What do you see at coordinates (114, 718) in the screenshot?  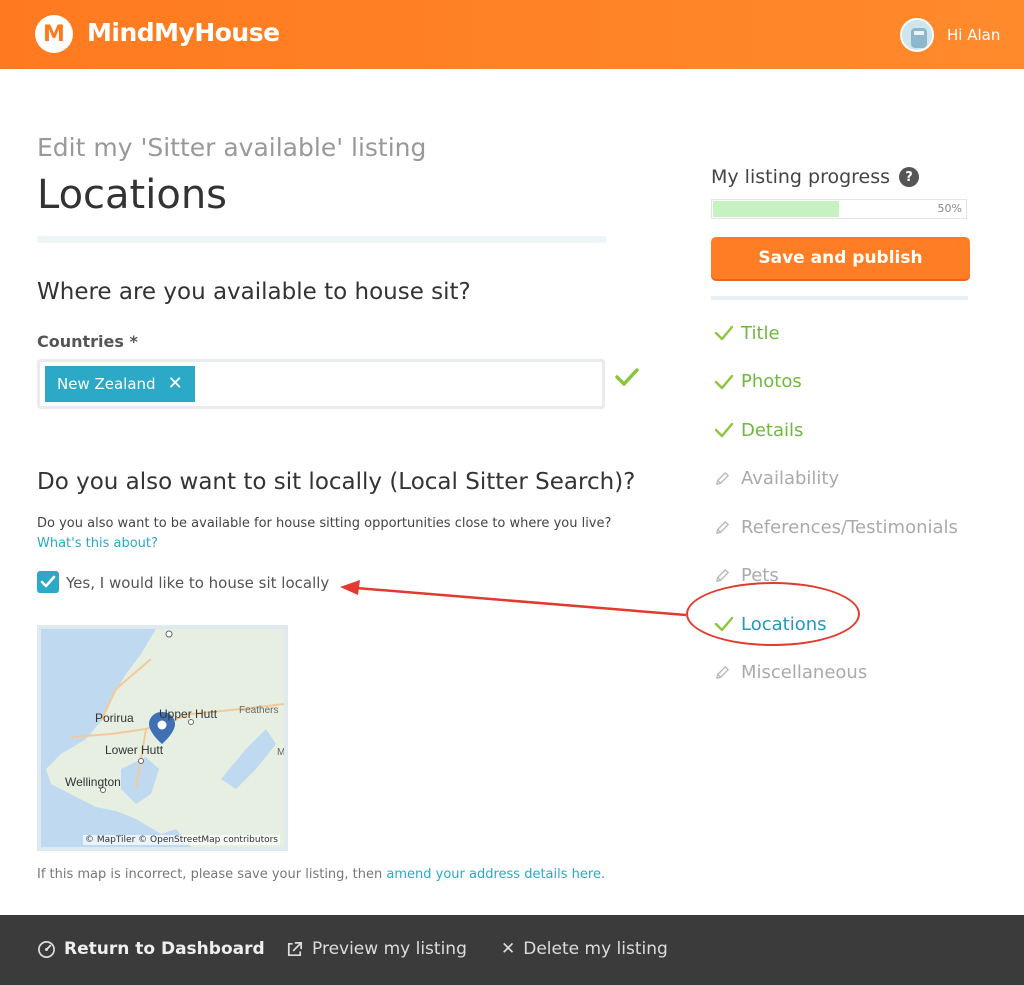 I see `map-label-porirua: Porirua` at bounding box center [114, 718].